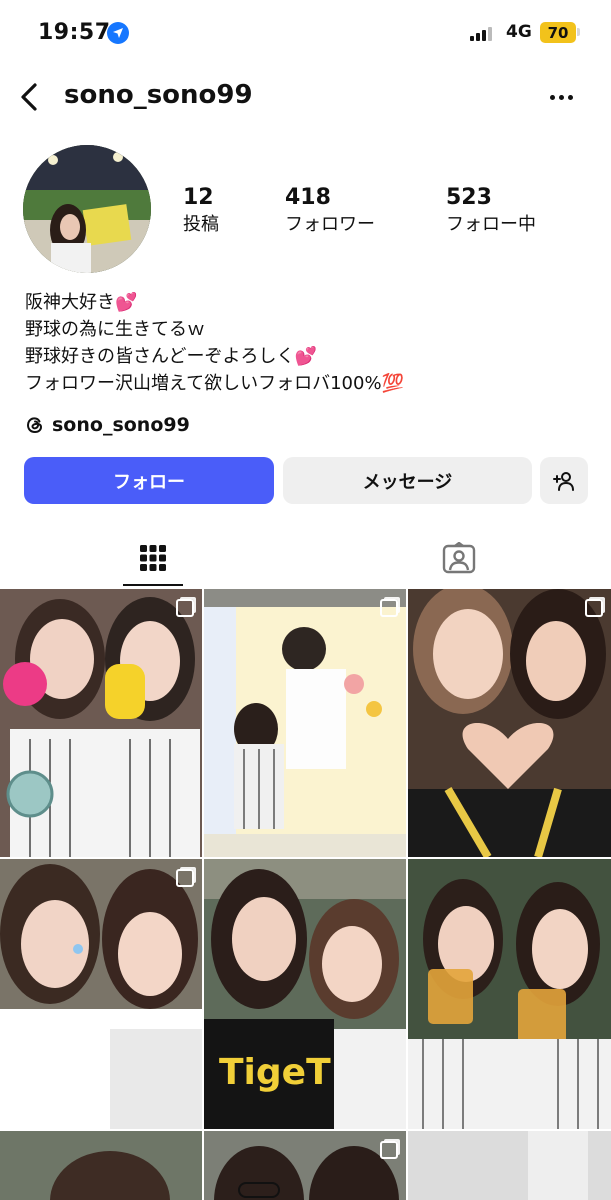  I want to click on message-button: メッセージ, so click(407, 480).